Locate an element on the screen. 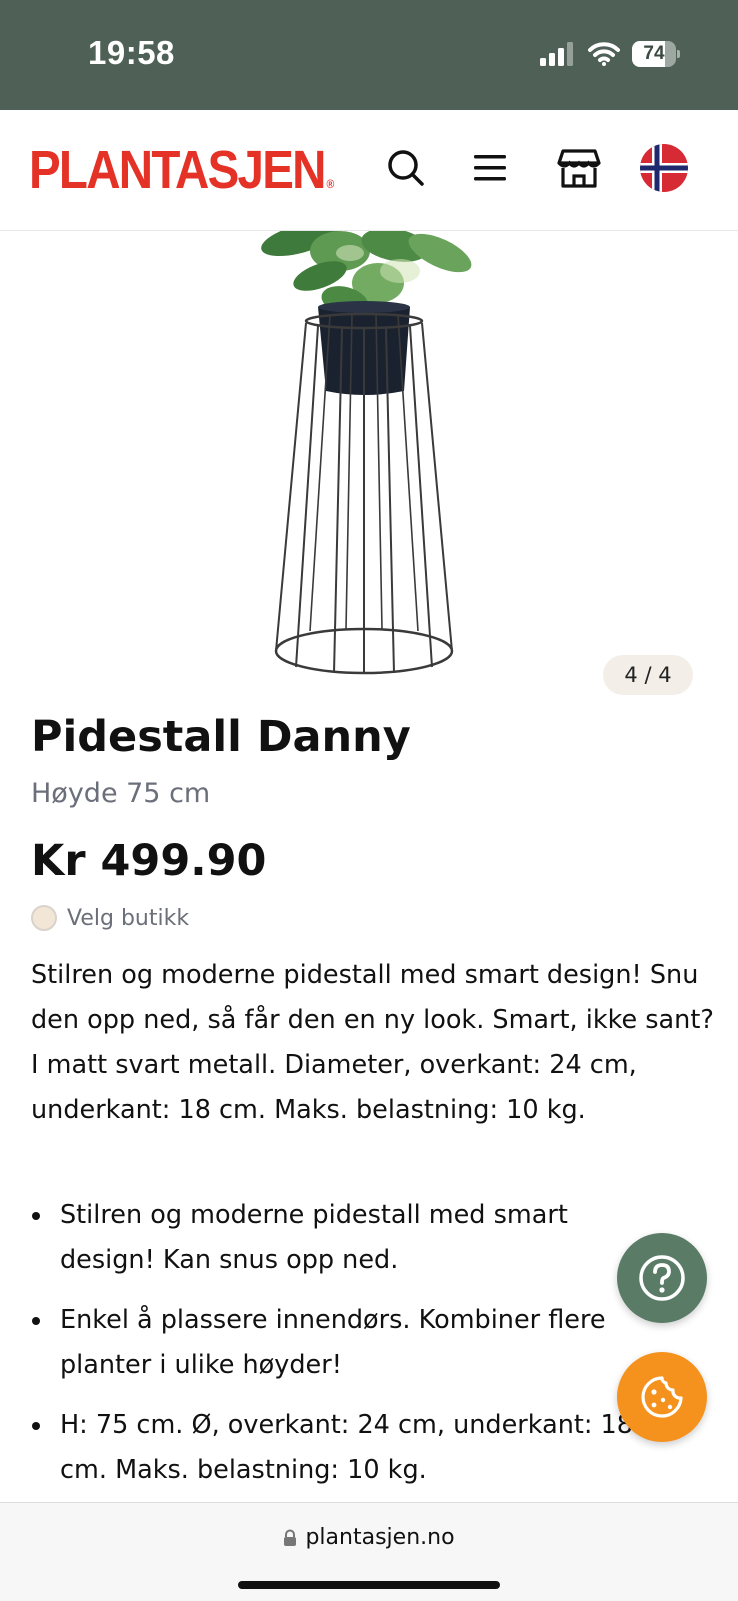 The image size is (738, 1601). home-indicator is located at coordinates (369, 1585).